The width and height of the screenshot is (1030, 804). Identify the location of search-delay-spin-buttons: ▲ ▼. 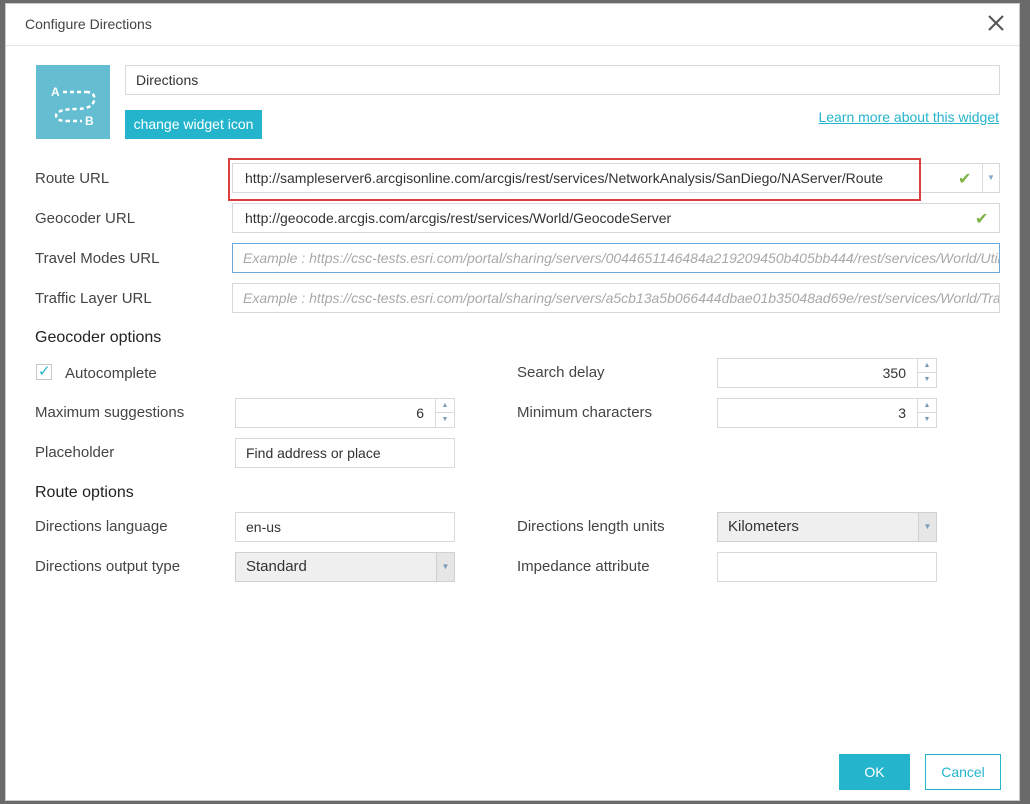
(926, 373).